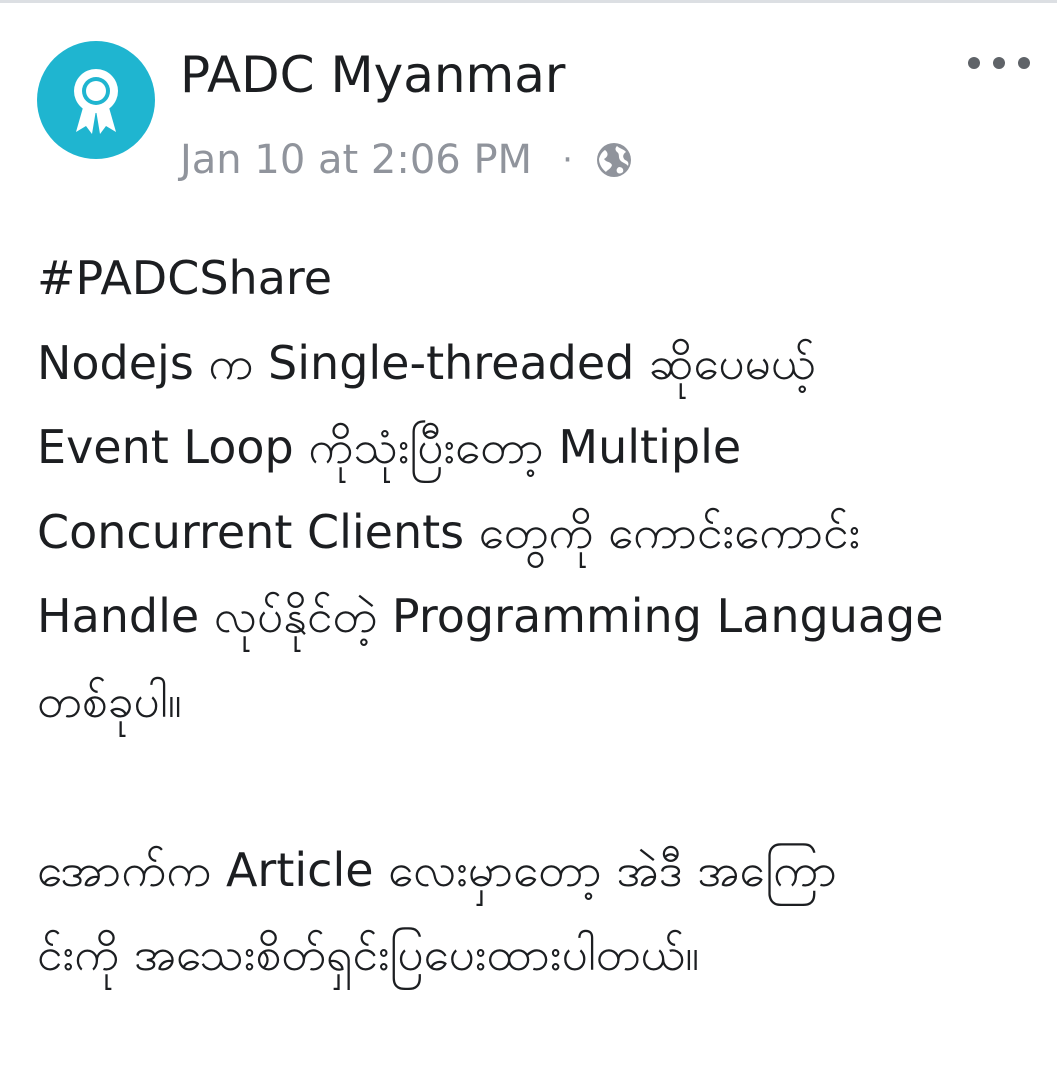  Describe the element at coordinates (490, 616) in the screenshot. I see `post-text-line: Handle လုပ်နိုင်တဲ့ Programming Language` at that location.